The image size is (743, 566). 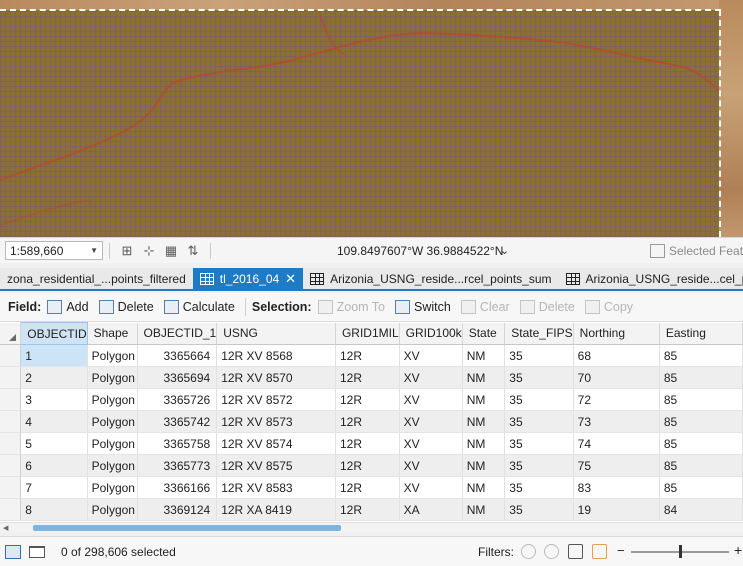 What do you see at coordinates (371, 527) in the screenshot?
I see `horizontal-scrollbar: ◀` at bounding box center [371, 527].